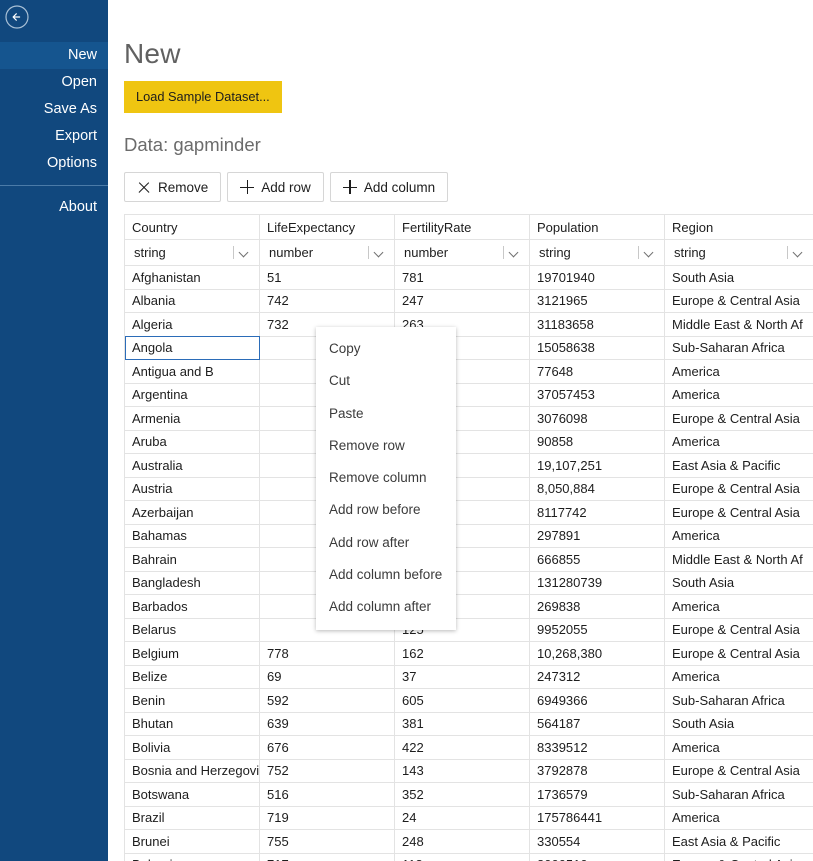 The width and height of the screenshot is (813, 861). Describe the element at coordinates (192, 277) in the screenshot. I see `cell-country: Afghanistan` at that location.